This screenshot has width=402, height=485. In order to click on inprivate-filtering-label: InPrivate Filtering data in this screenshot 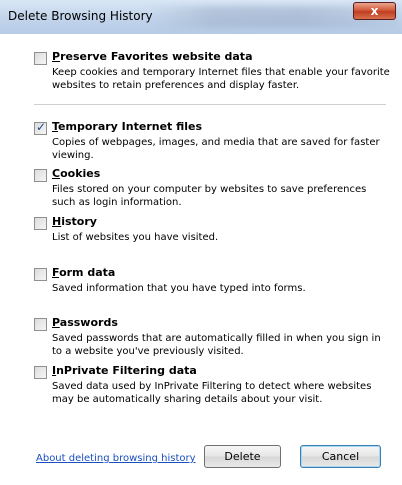, I will do `click(124, 370)`.